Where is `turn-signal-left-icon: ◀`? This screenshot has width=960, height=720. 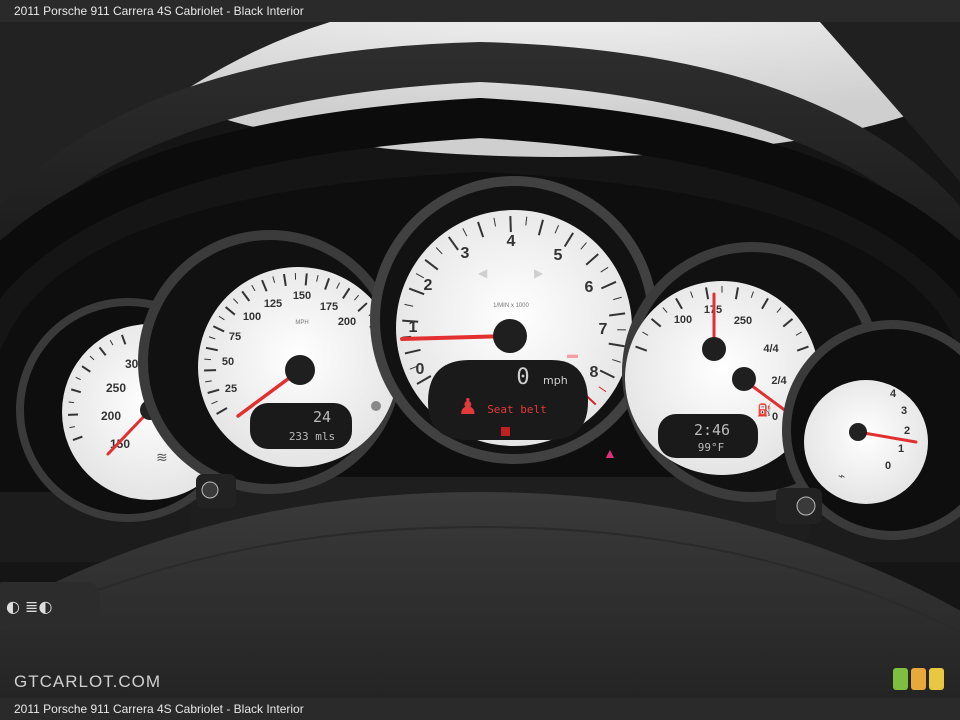
turn-signal-left-icon: ◀ is located at coordinates (483, 273).